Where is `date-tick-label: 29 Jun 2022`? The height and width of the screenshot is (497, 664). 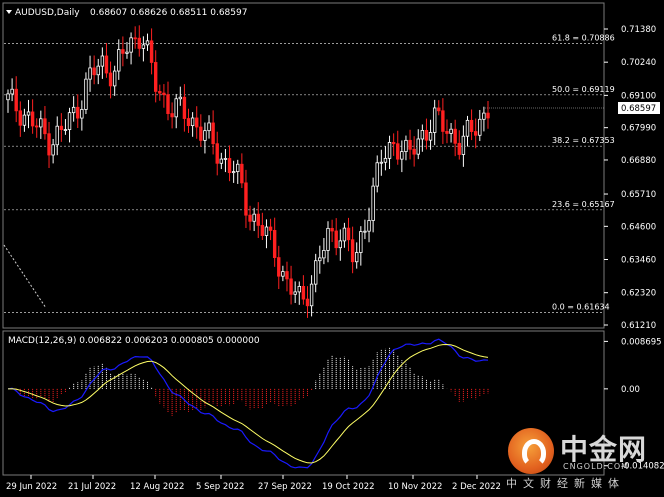 date-tick-label: 29 Jun 2022 is located at coordinates (31, 487).